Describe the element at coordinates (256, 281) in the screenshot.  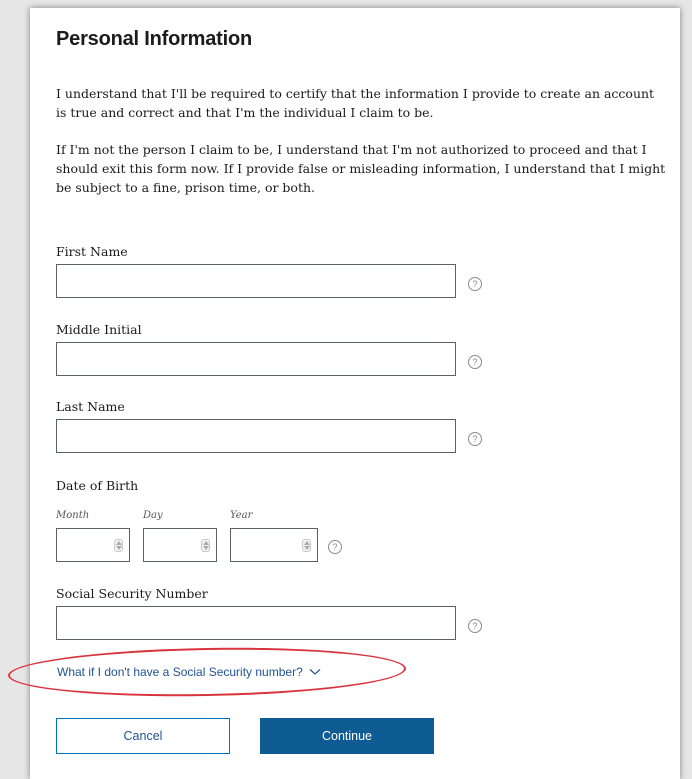
I see `first-name-input` at that location.